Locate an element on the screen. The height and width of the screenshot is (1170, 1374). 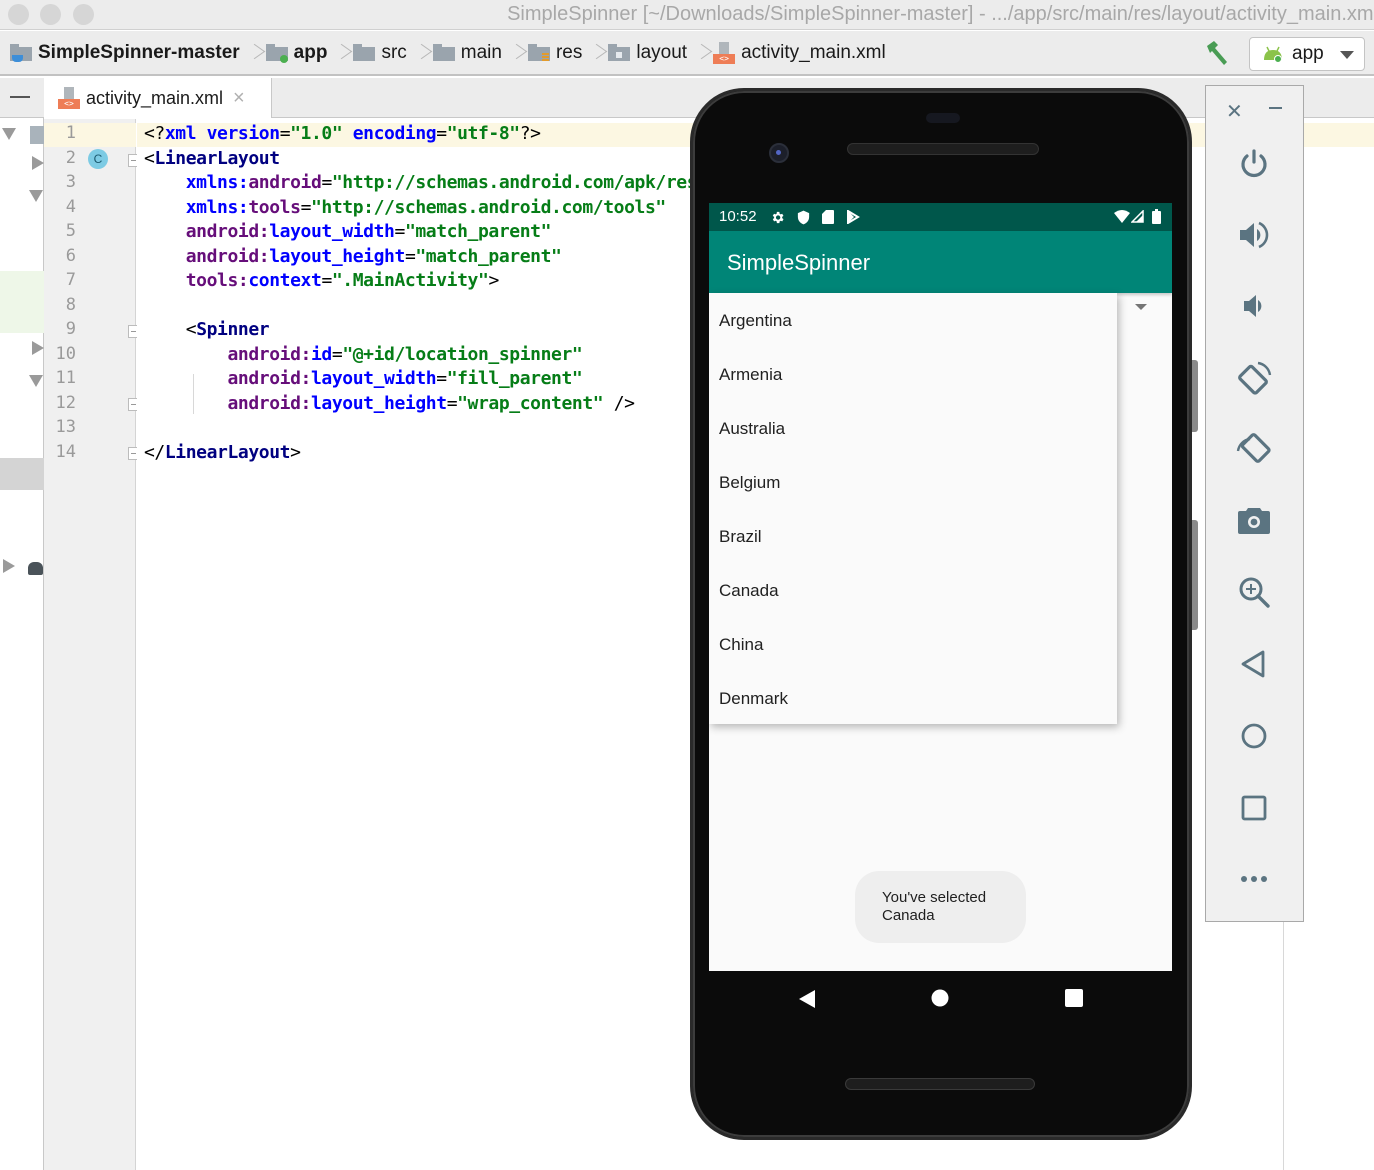
code-token: version is located at coordinates (243, 133).